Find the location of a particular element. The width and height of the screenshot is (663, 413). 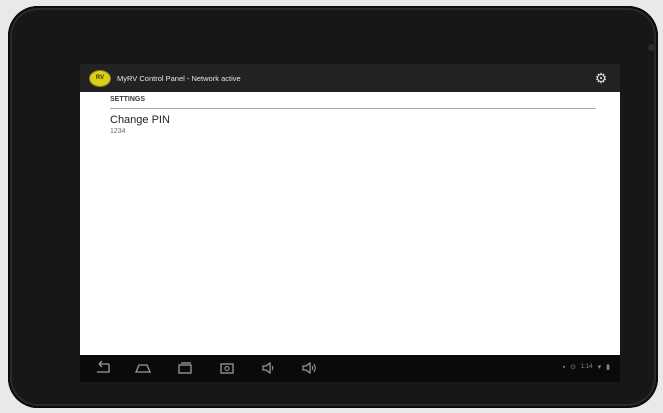

volume-down-icon is located at coordinates (268, 368).